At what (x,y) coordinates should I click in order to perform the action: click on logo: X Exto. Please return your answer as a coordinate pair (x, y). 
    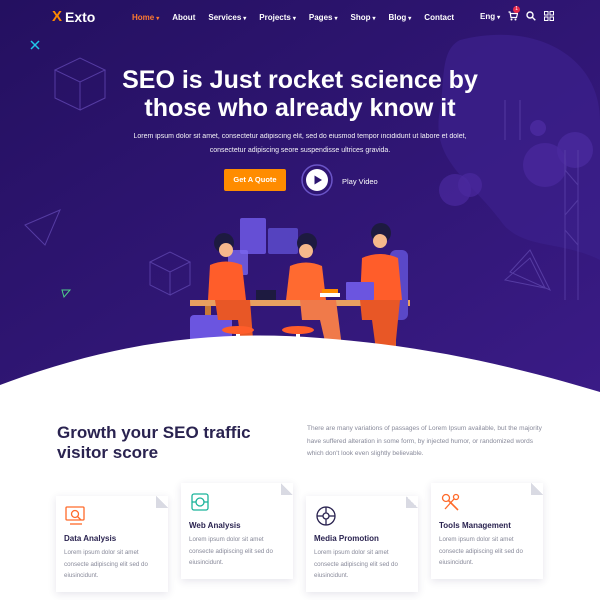
    Looking at the image, I should click on (74, 17).